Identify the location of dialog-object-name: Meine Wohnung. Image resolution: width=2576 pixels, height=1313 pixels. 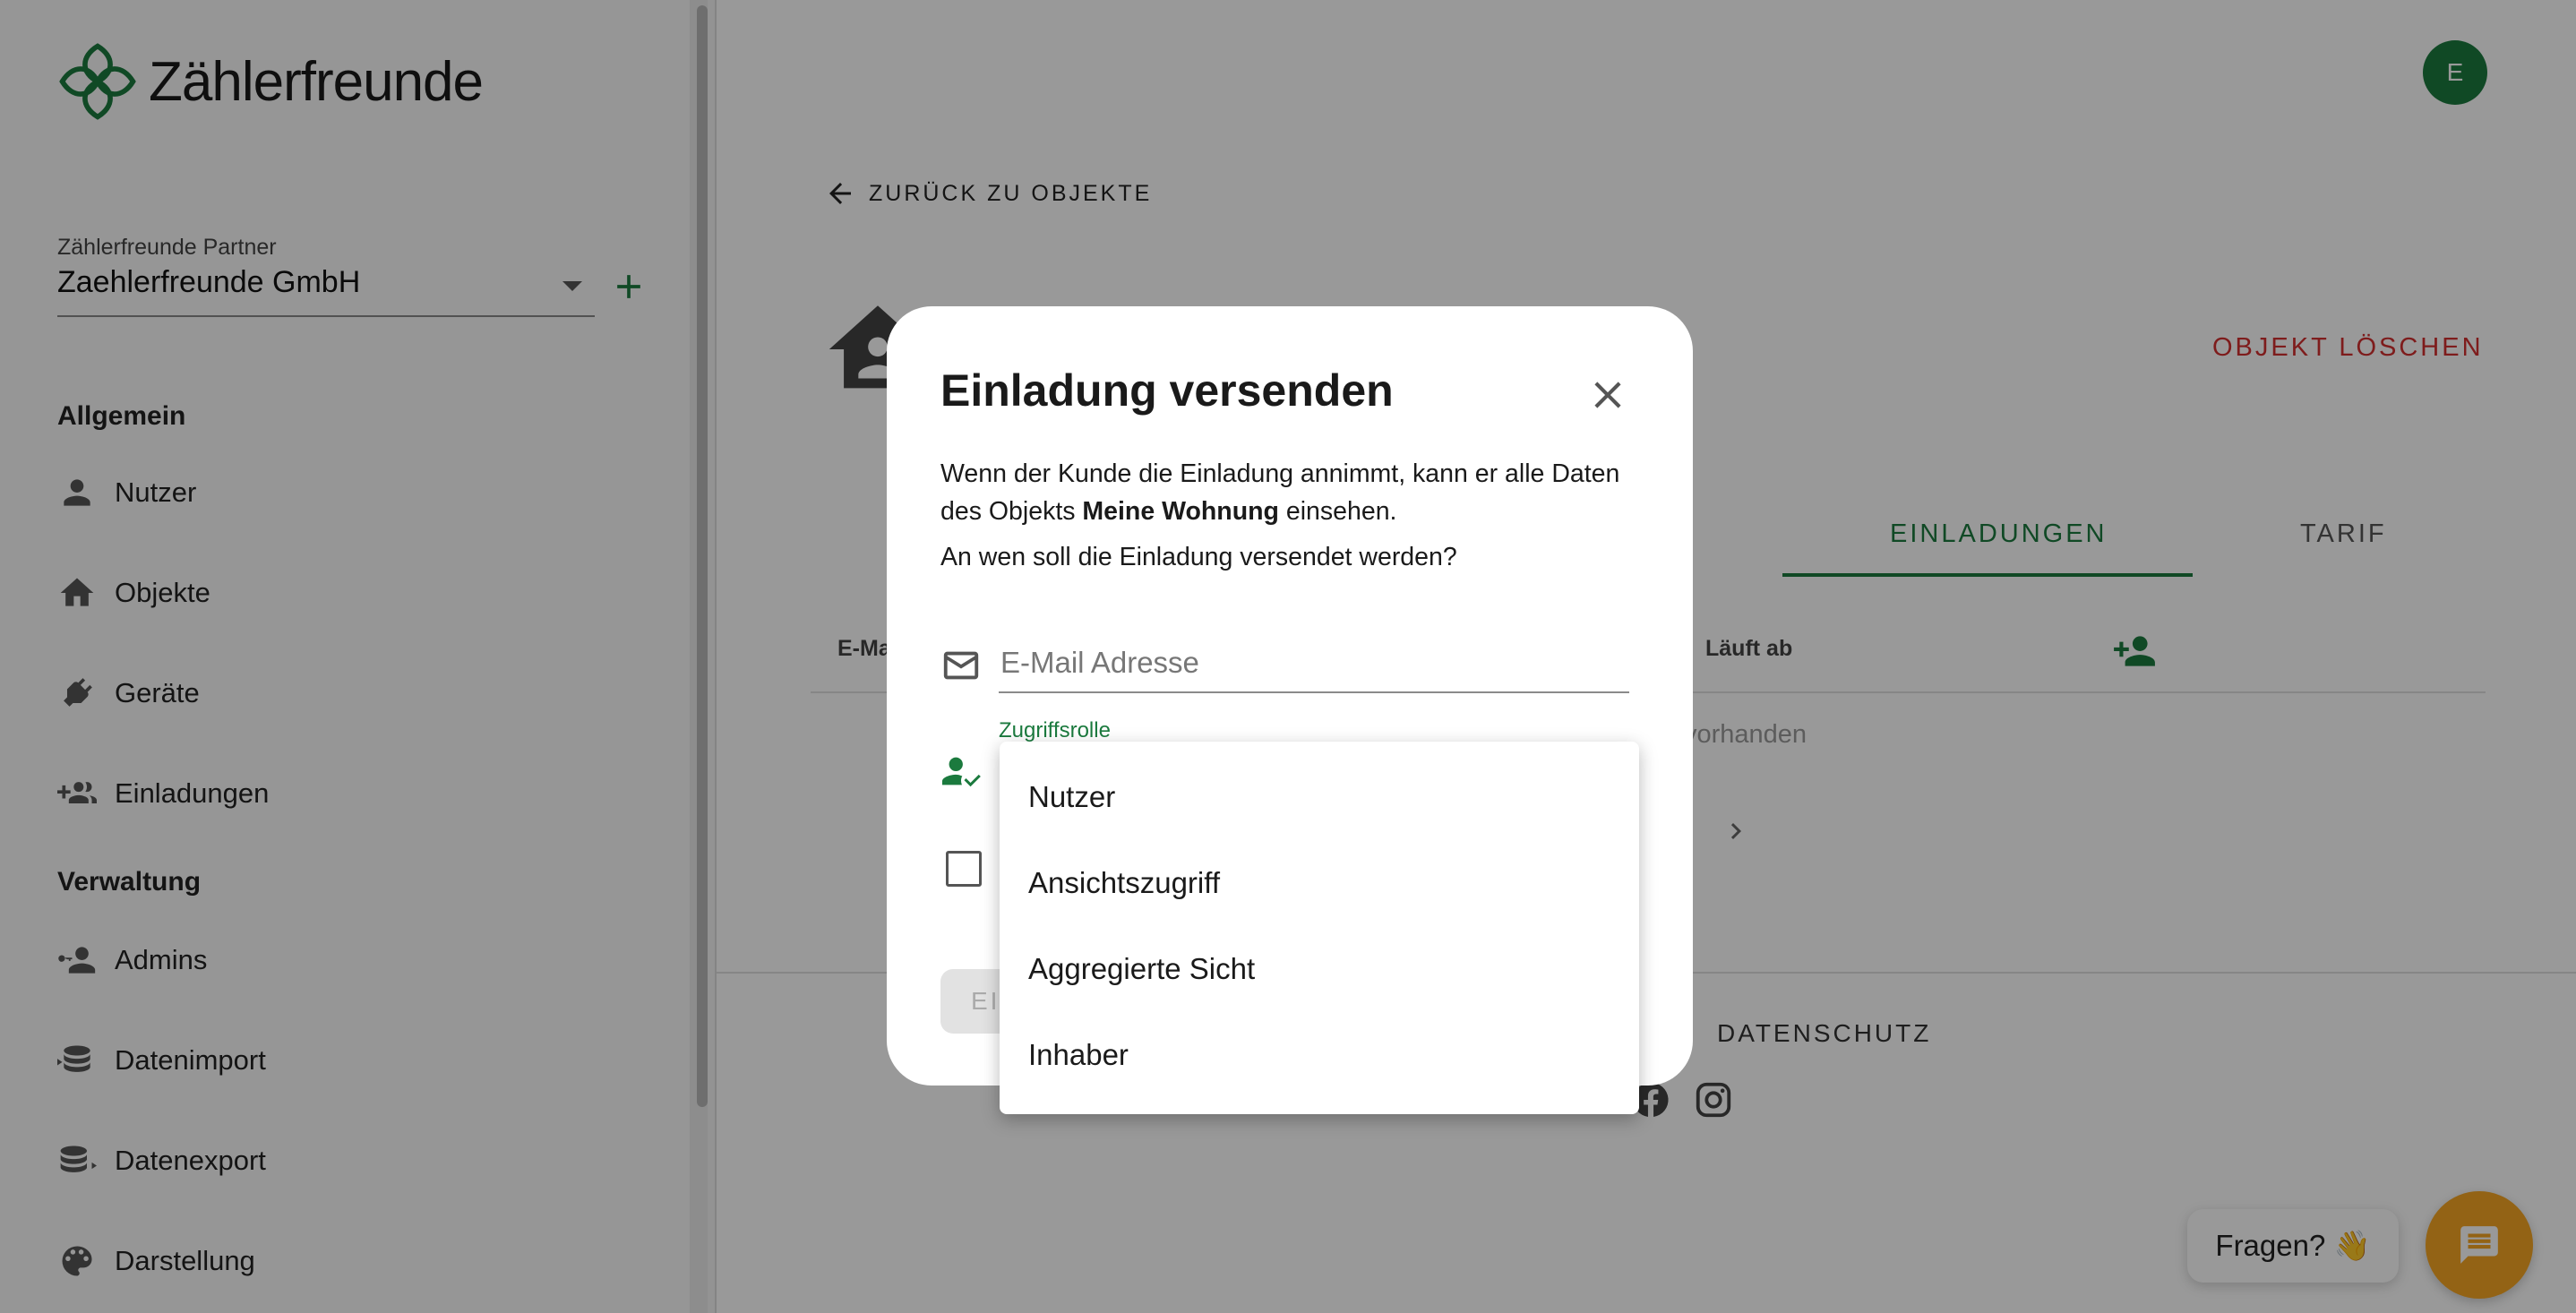
(1180, 511).